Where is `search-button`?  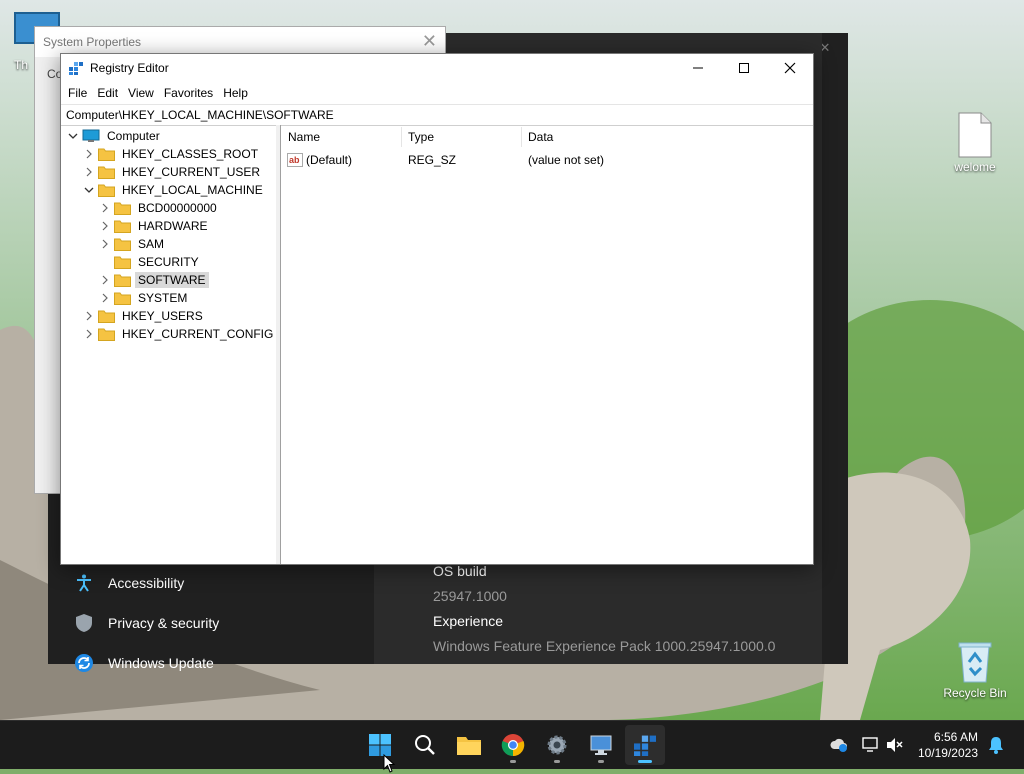 search-button is located at coordinates (425, 745).